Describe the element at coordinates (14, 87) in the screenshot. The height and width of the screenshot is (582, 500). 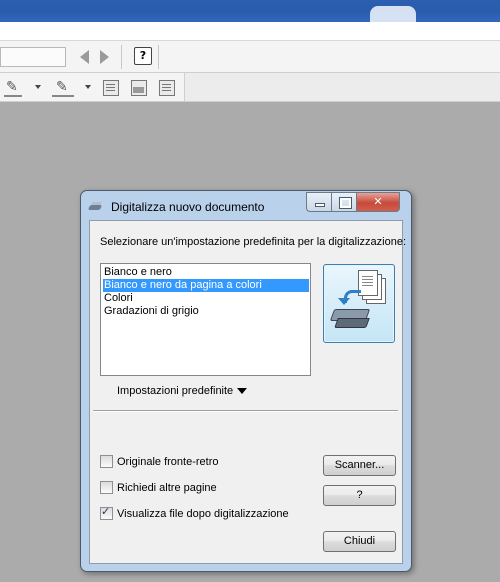
I see `pen-icon: ✎` at that location.